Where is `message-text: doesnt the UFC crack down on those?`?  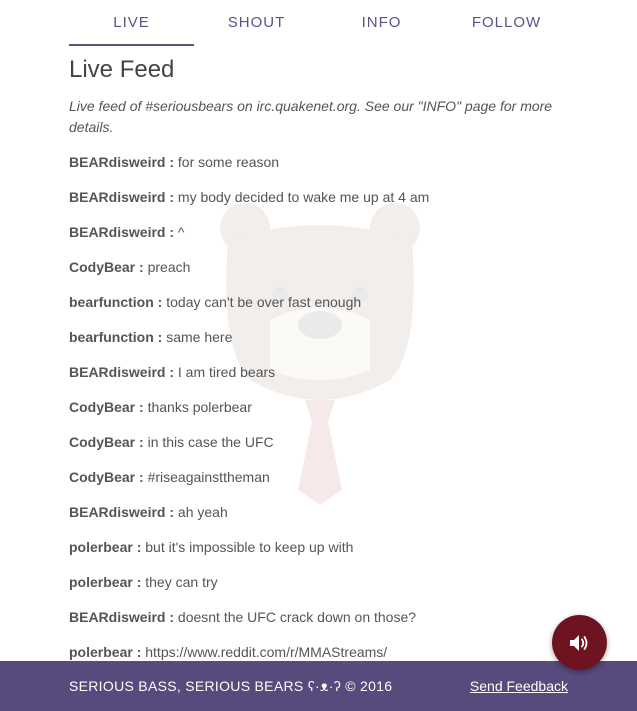 message-text: doesnt the UFC crack down on those? is located at coordinates (297, 617).